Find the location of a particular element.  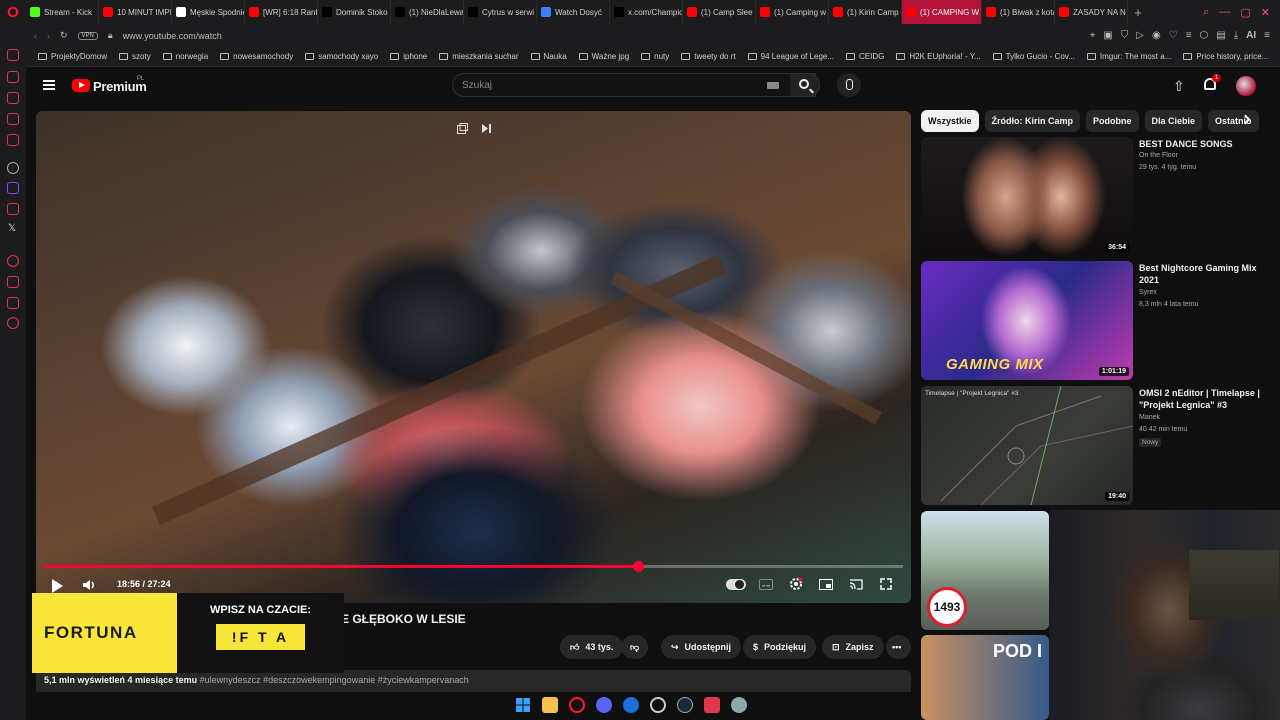

search-input: Szukaj is located at coordinates (634, 85).